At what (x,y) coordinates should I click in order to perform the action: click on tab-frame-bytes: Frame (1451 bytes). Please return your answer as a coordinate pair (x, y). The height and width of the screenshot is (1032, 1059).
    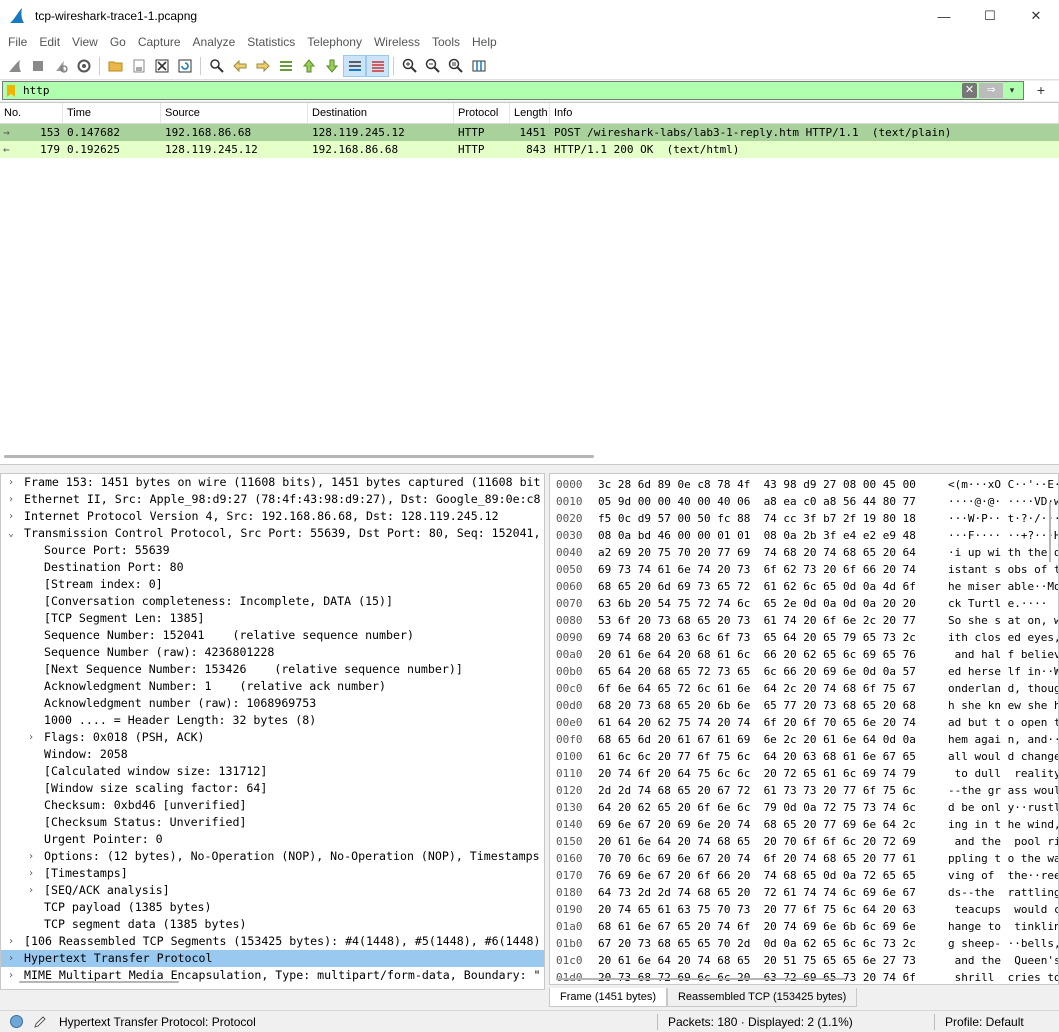
    Looking at the image, I should click on (608, 997).